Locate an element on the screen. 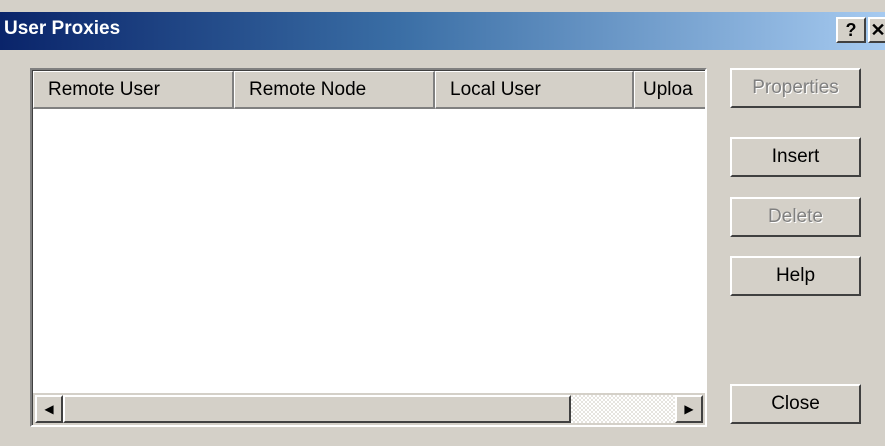  scroll-right-arrow-icon: ▶ is located at coordinates (689, 409).